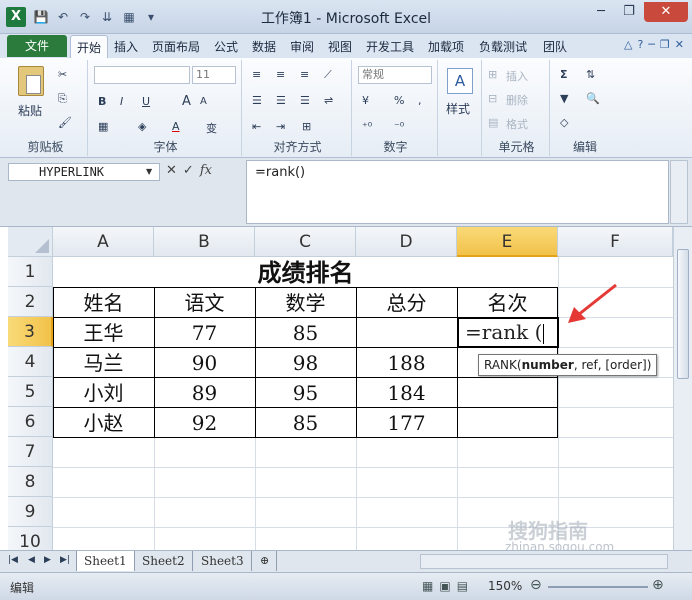 Image resolution: width=692 pixels, height=600 pixels. What do you see at coordinates (427, 586) in the screenshot?
I see `normal-view-icon: ▦` at bounding box center [427, 586].